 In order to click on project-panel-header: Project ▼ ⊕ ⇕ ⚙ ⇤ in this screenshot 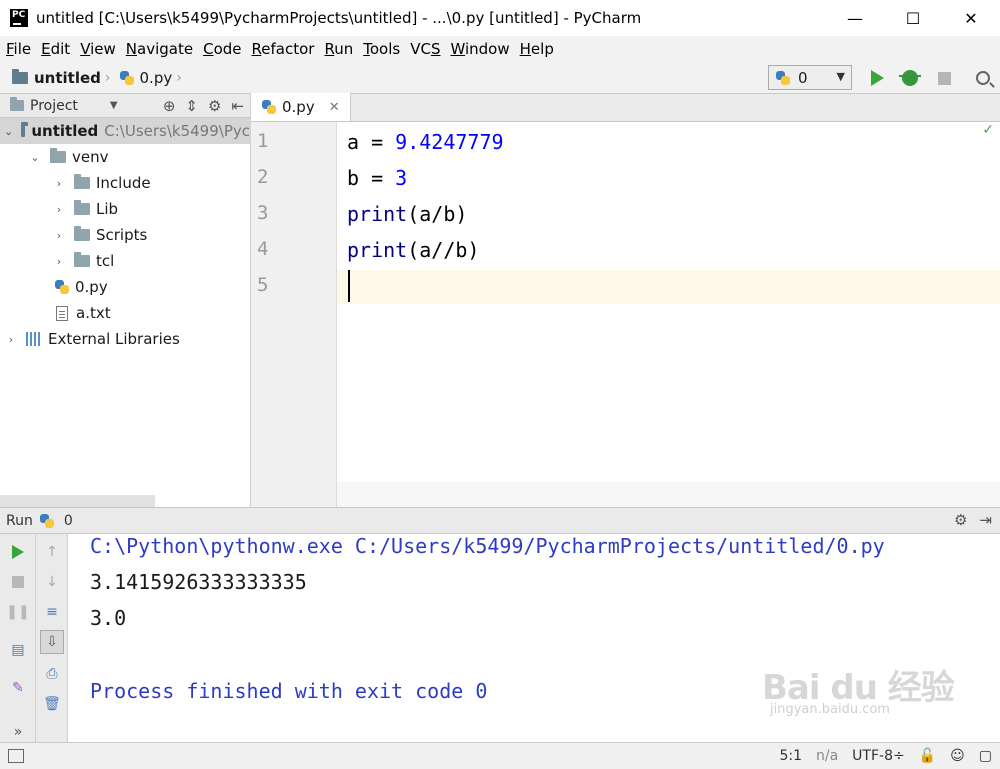, I will do `click(125, 106)`.